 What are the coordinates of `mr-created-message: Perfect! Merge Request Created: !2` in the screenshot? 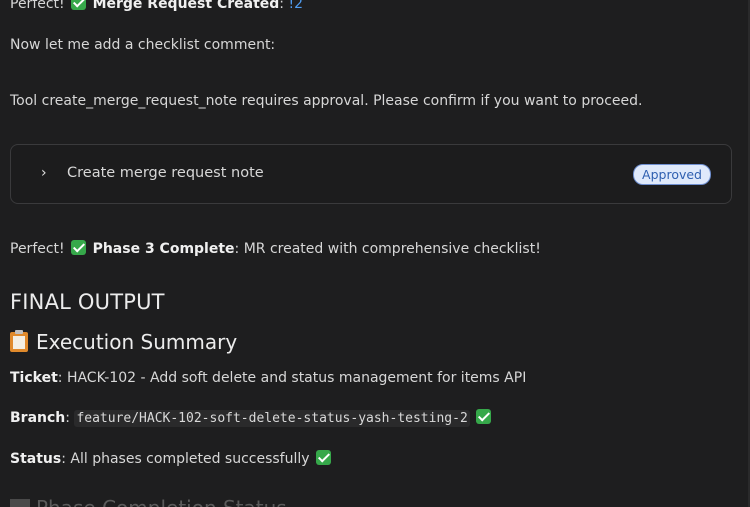 It's located at (156, 7).